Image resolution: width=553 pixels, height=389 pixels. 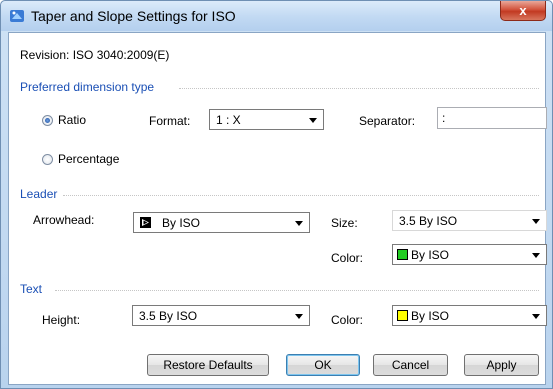 I want to click on percentage-label: Percentage, so click(x=89, y=159).